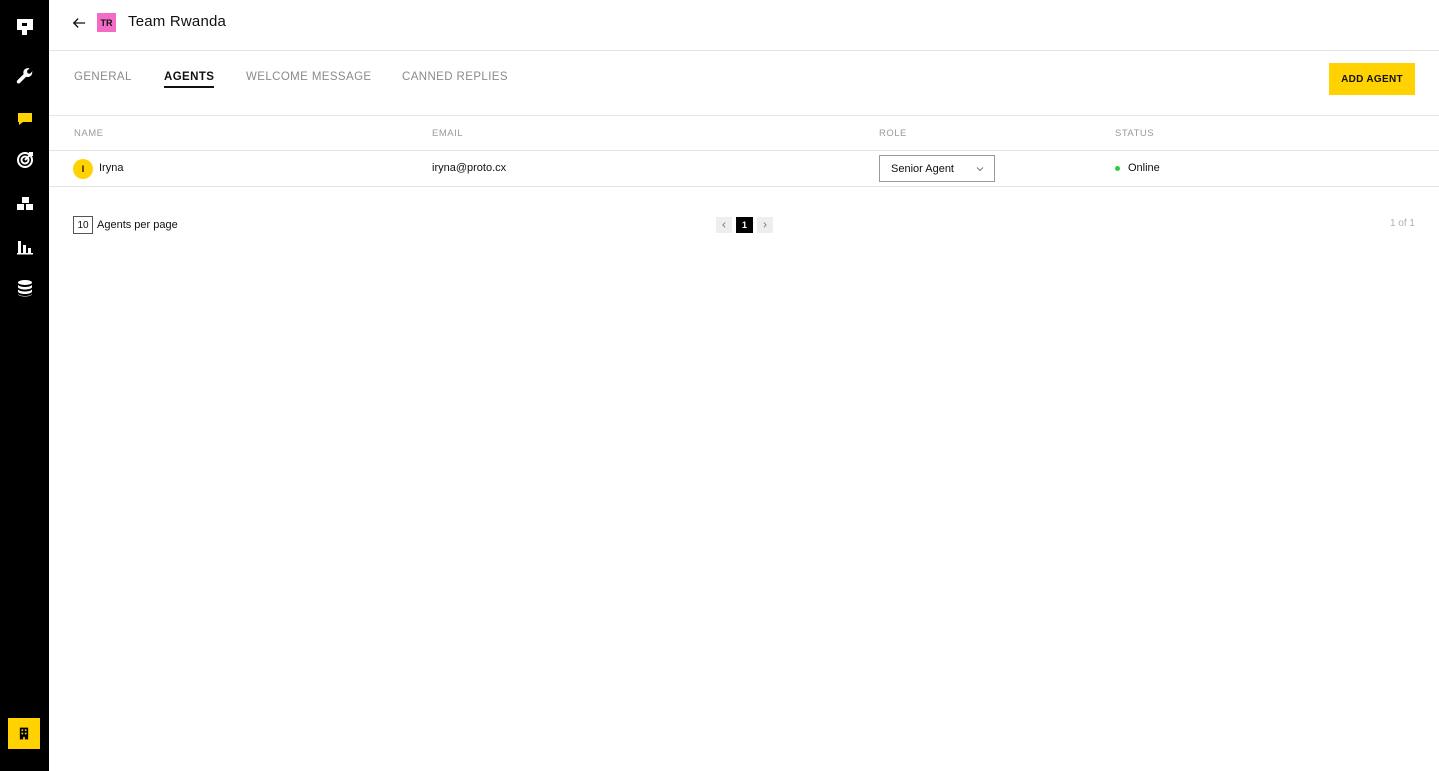 This screenshot has height=771, width=1439. I want to click on blocks-icon, so click(24, 202).